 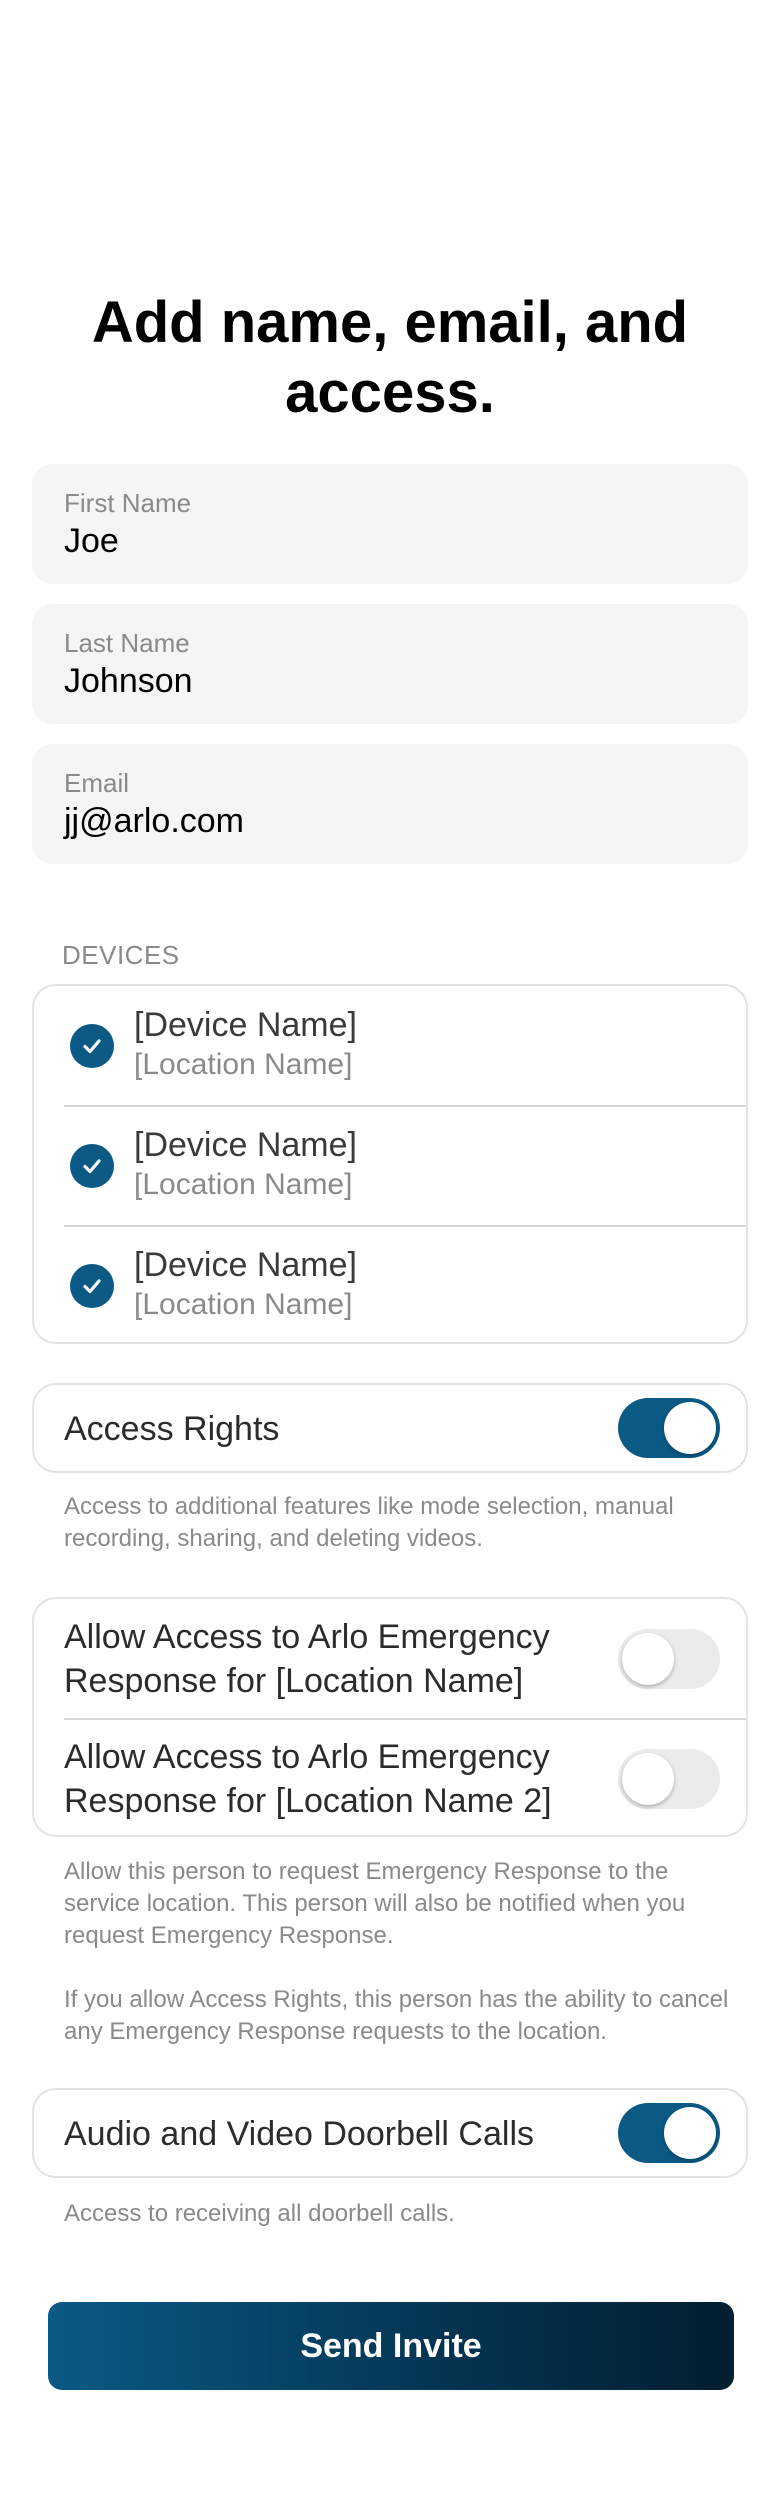 What do you see at coordinates (259, 2213) in the screenshot?
I see `doorbell-note: Access to receiving all doorbell calls.` at bounding box center [259, 2213].